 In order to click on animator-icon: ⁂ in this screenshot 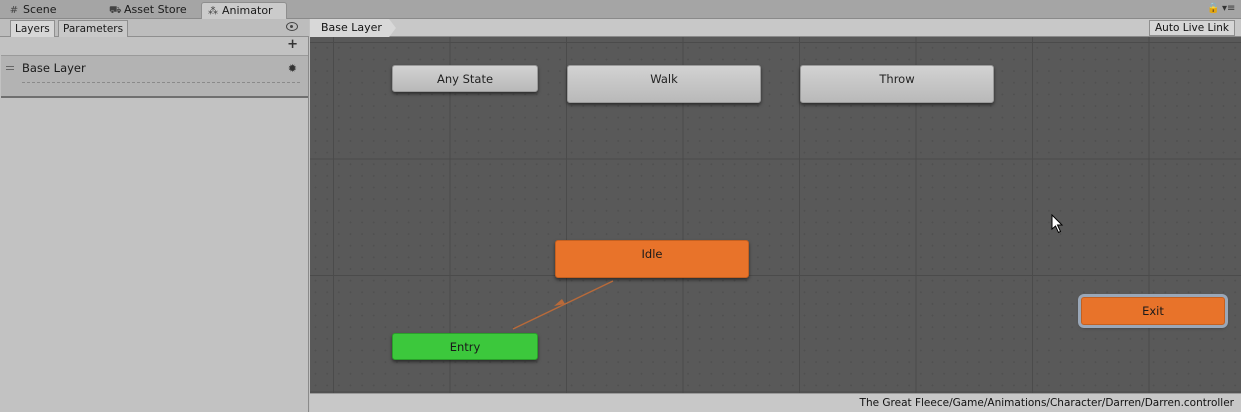, I will do `click(213, 11)`.